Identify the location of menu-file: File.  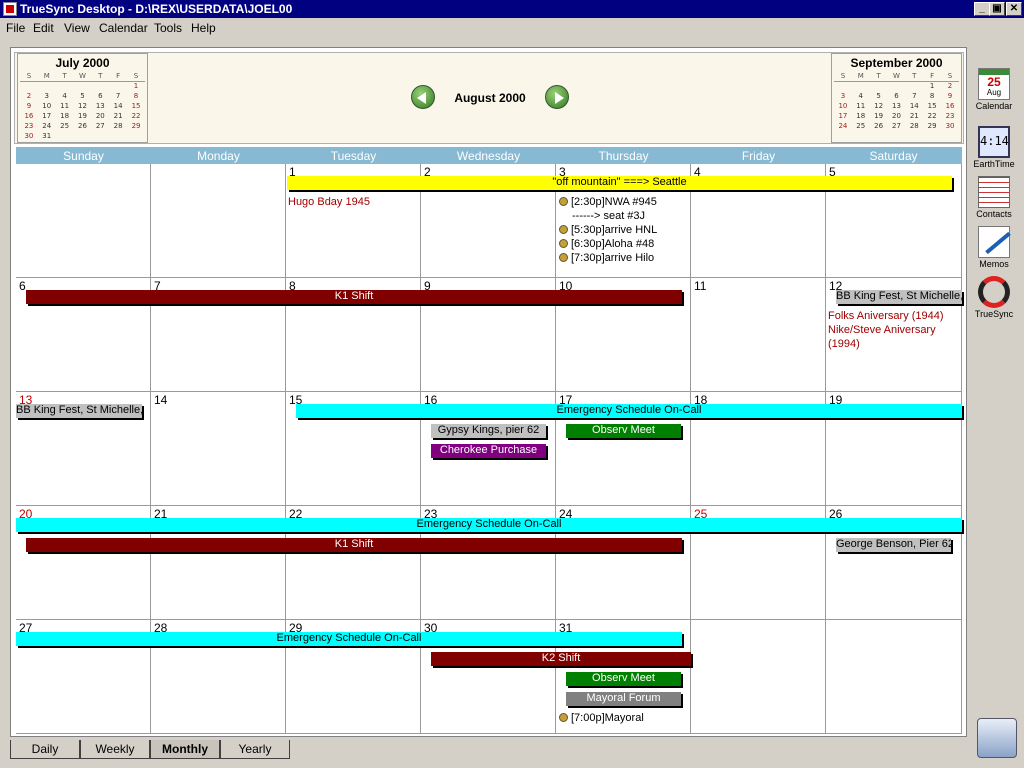
(15, 28).